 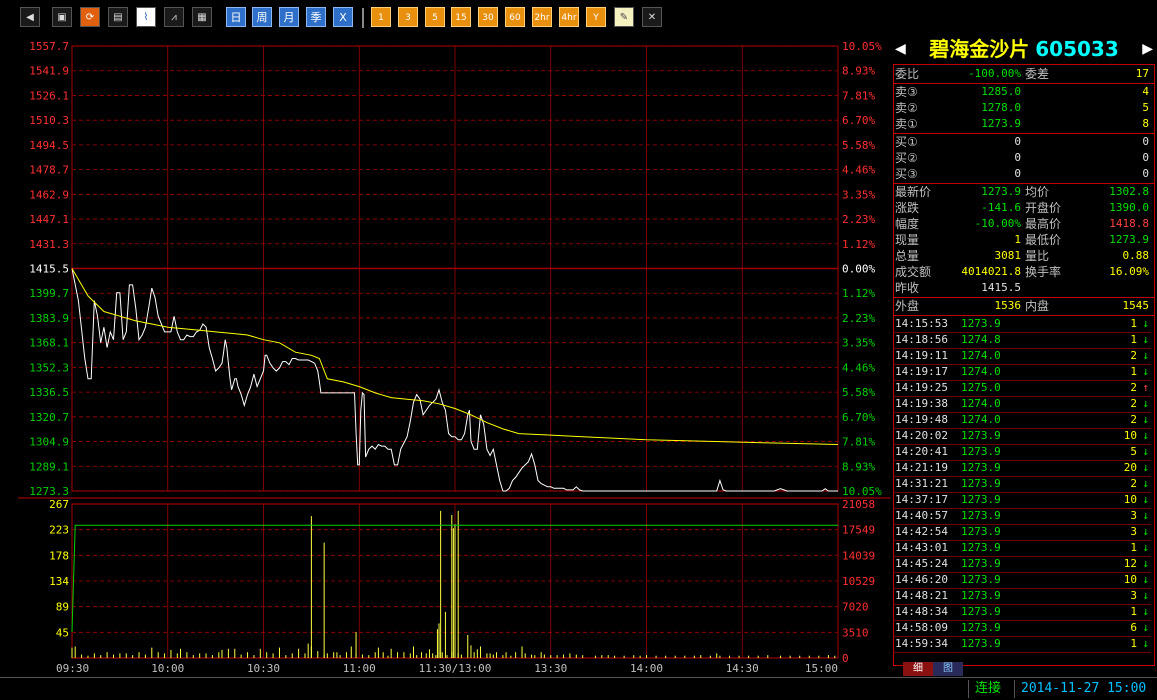 What do you see at coordinates (343, 17) in the screenshot?
I see `period-custom-button: X` at bounding box center [343, 17].